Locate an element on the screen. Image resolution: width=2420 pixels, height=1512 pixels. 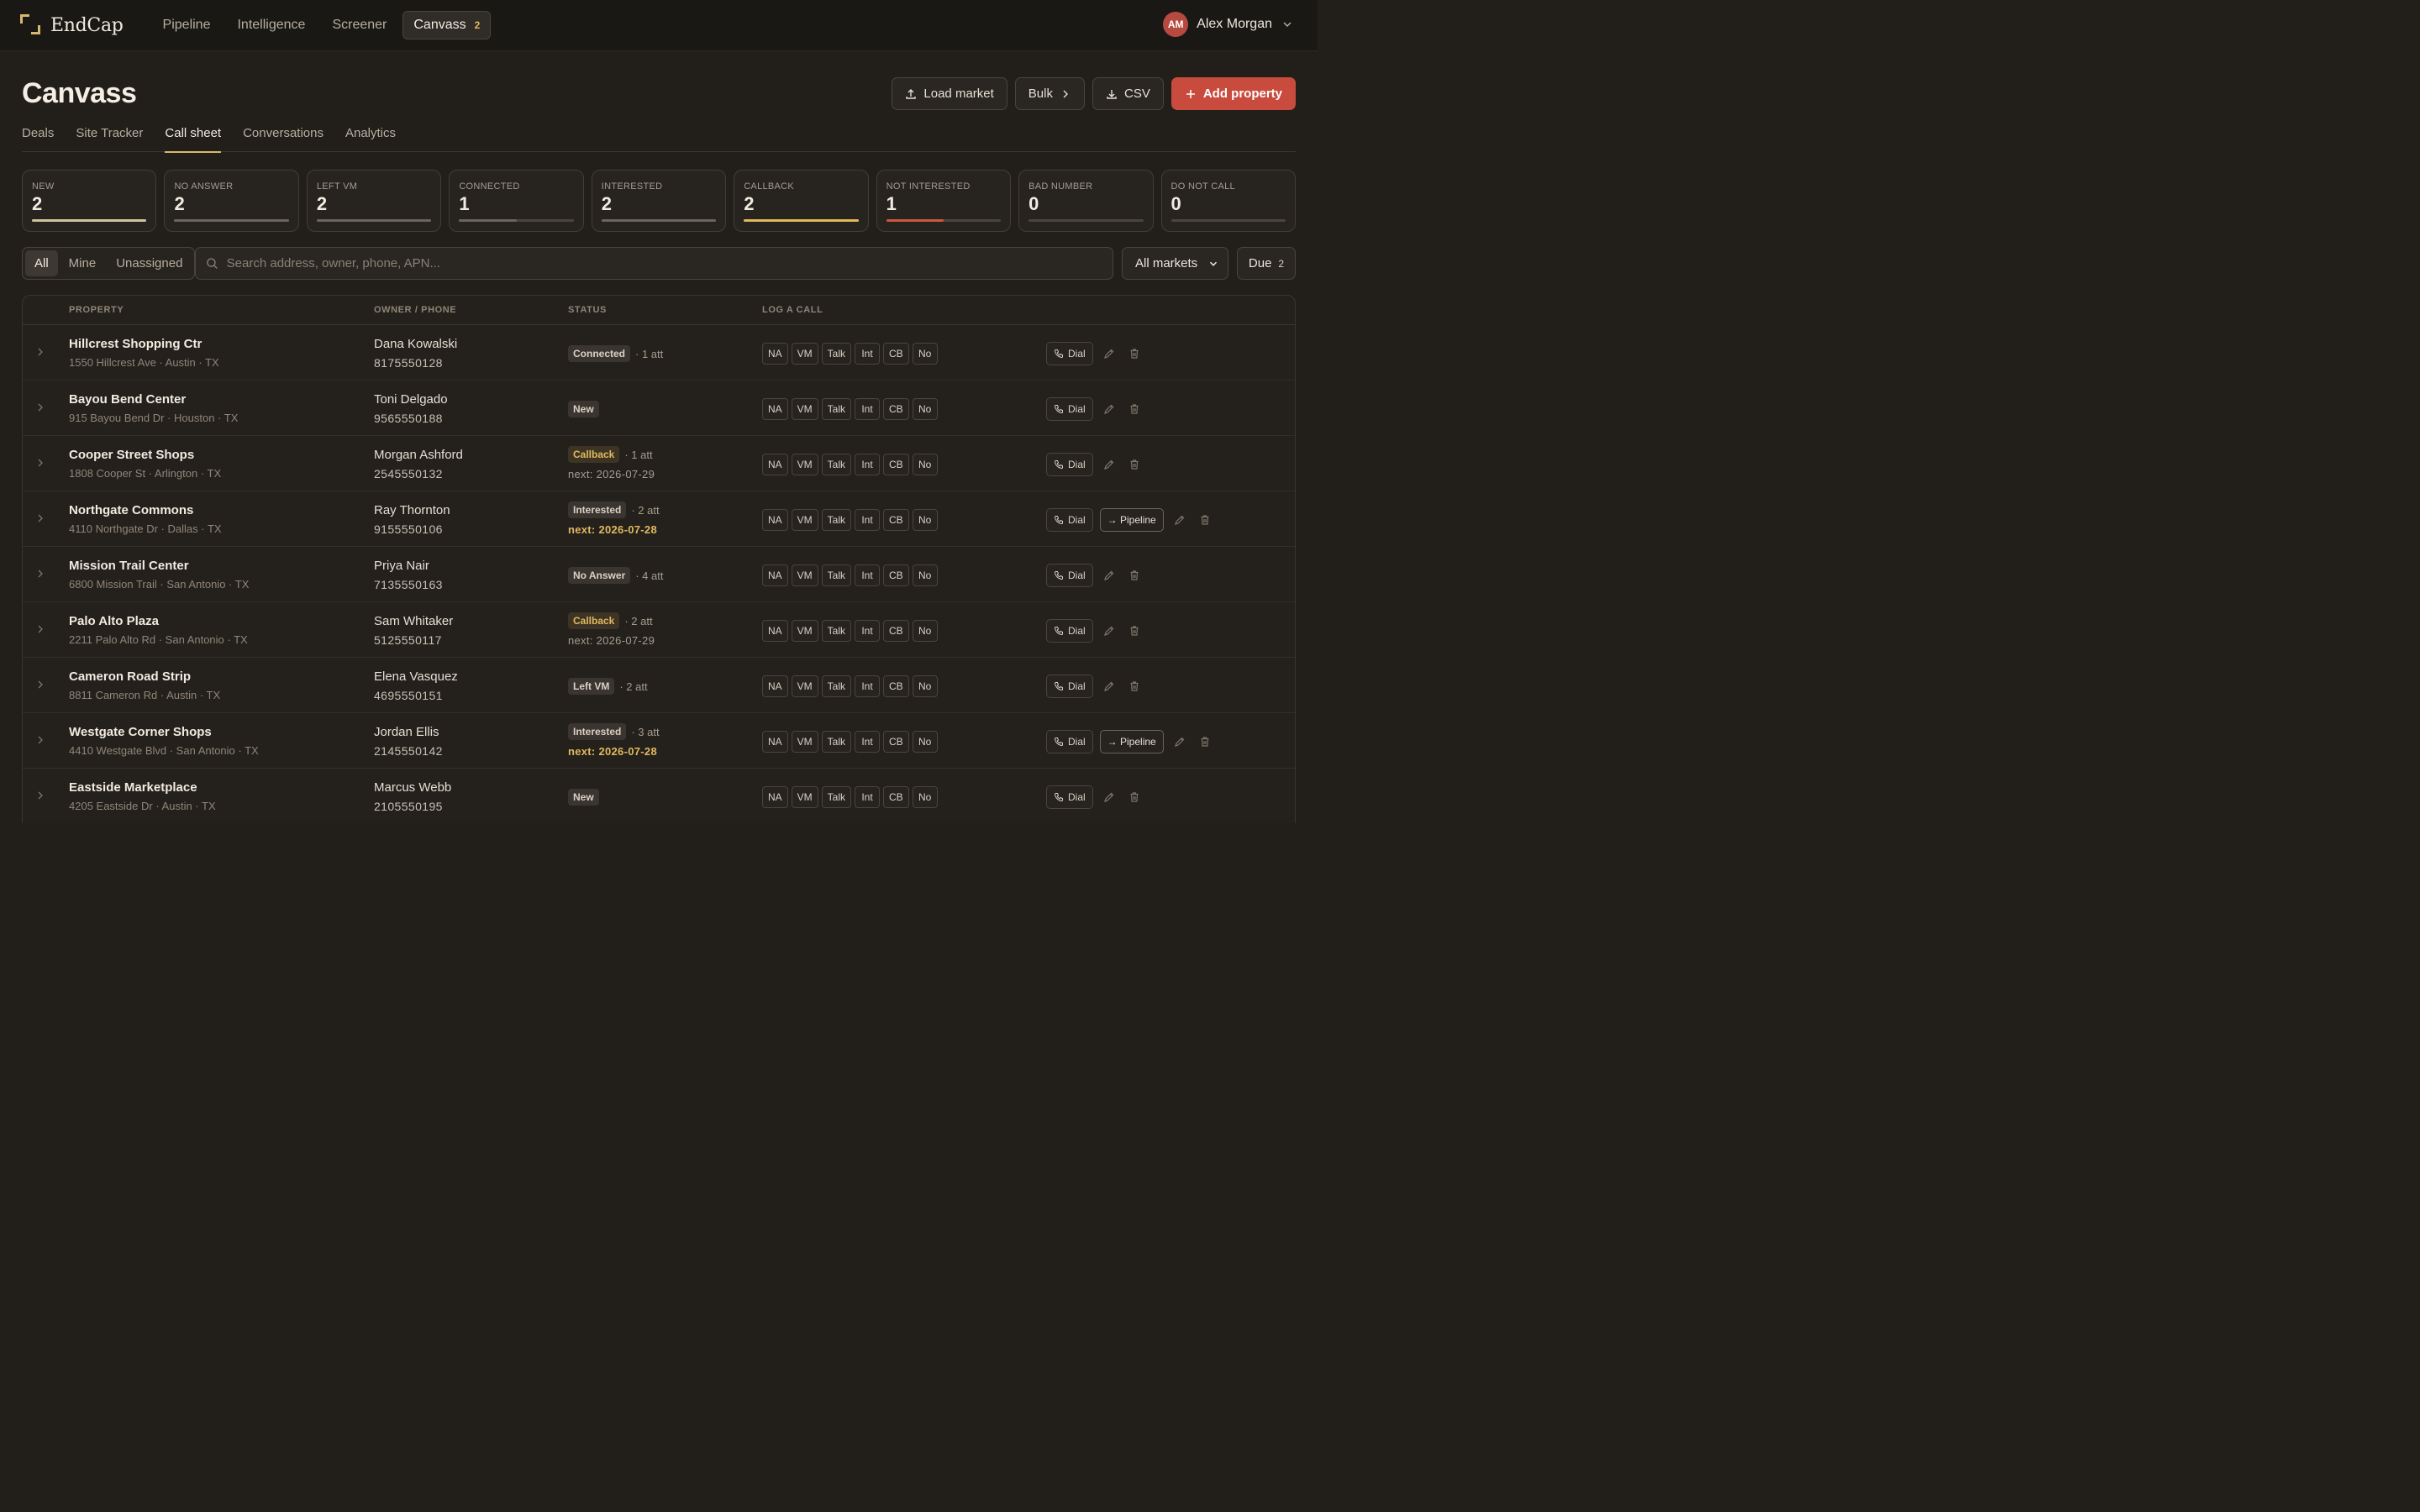
stat-card: NO ANSWER 2 is located at coordinates (232, 201).